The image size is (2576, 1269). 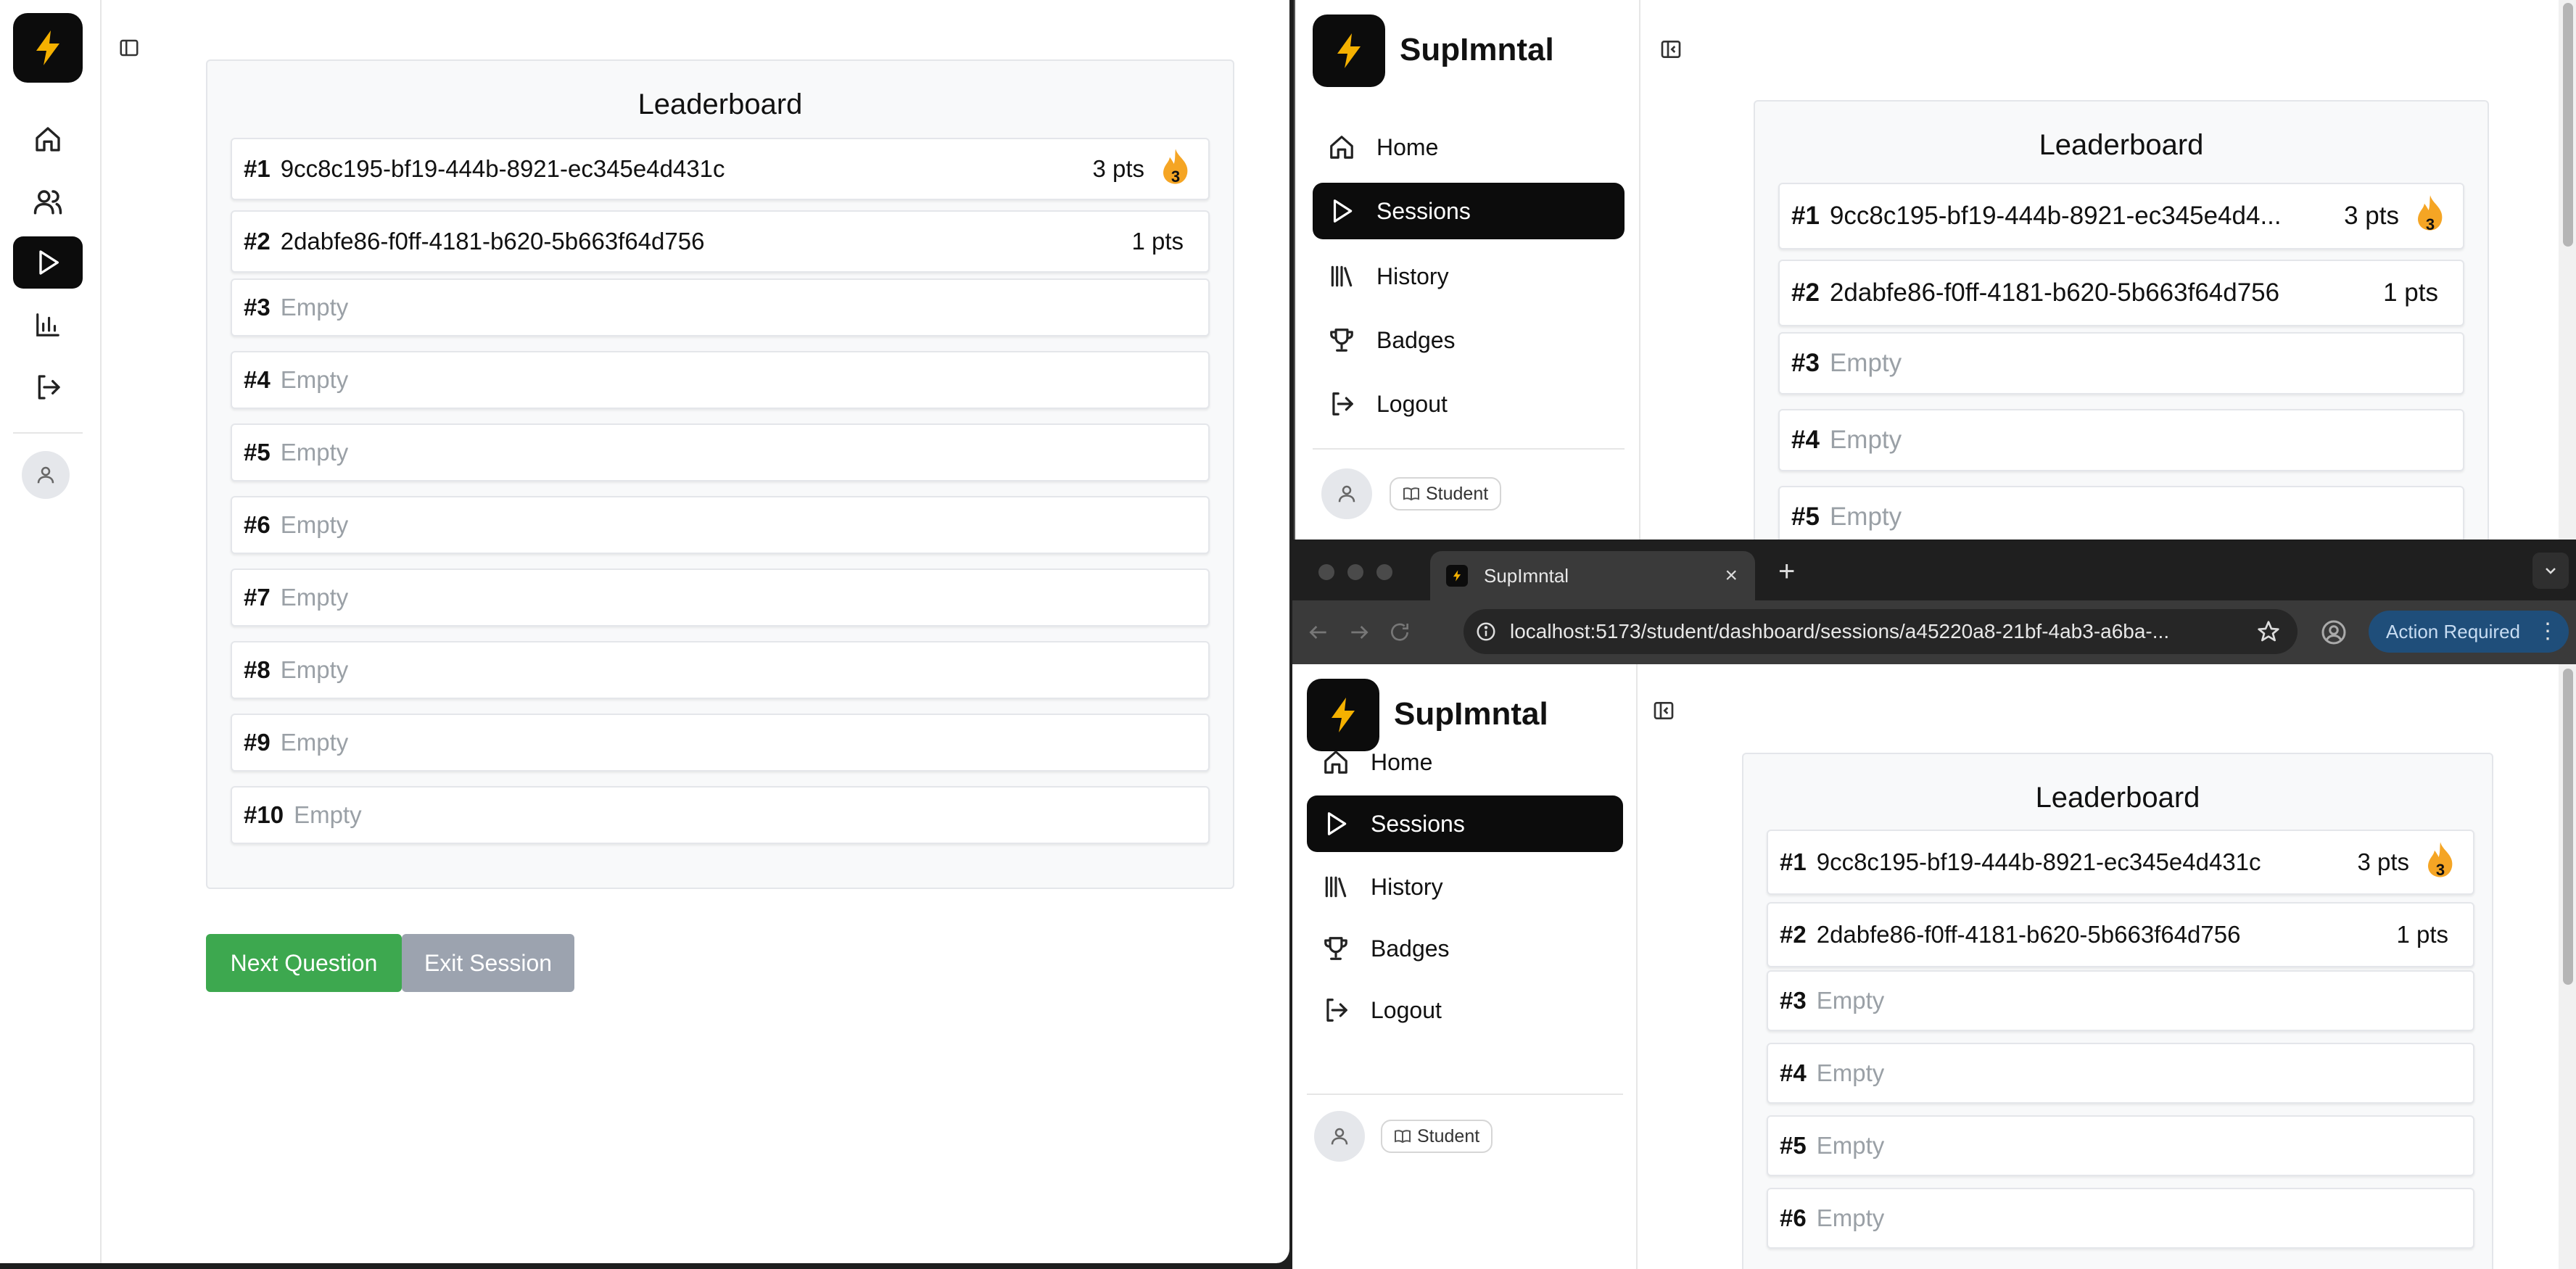 I want to click on trophy-icon, so click(x=1335, y=948).